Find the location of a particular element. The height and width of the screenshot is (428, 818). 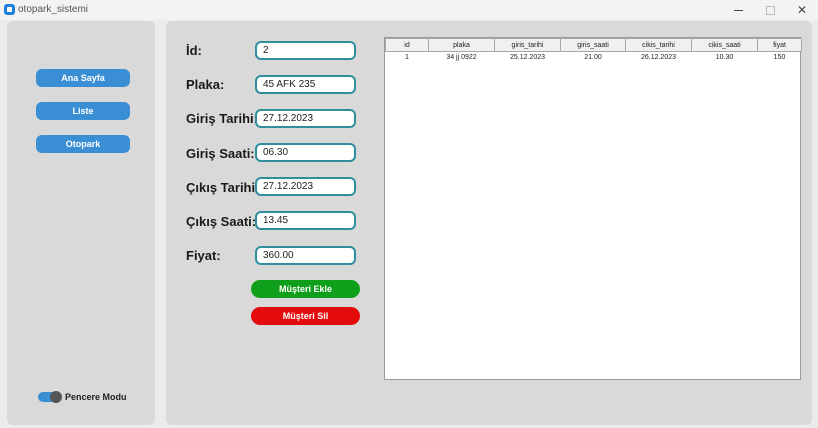

table-cell: 25.12.2023 is located at coordinates (527, 58).